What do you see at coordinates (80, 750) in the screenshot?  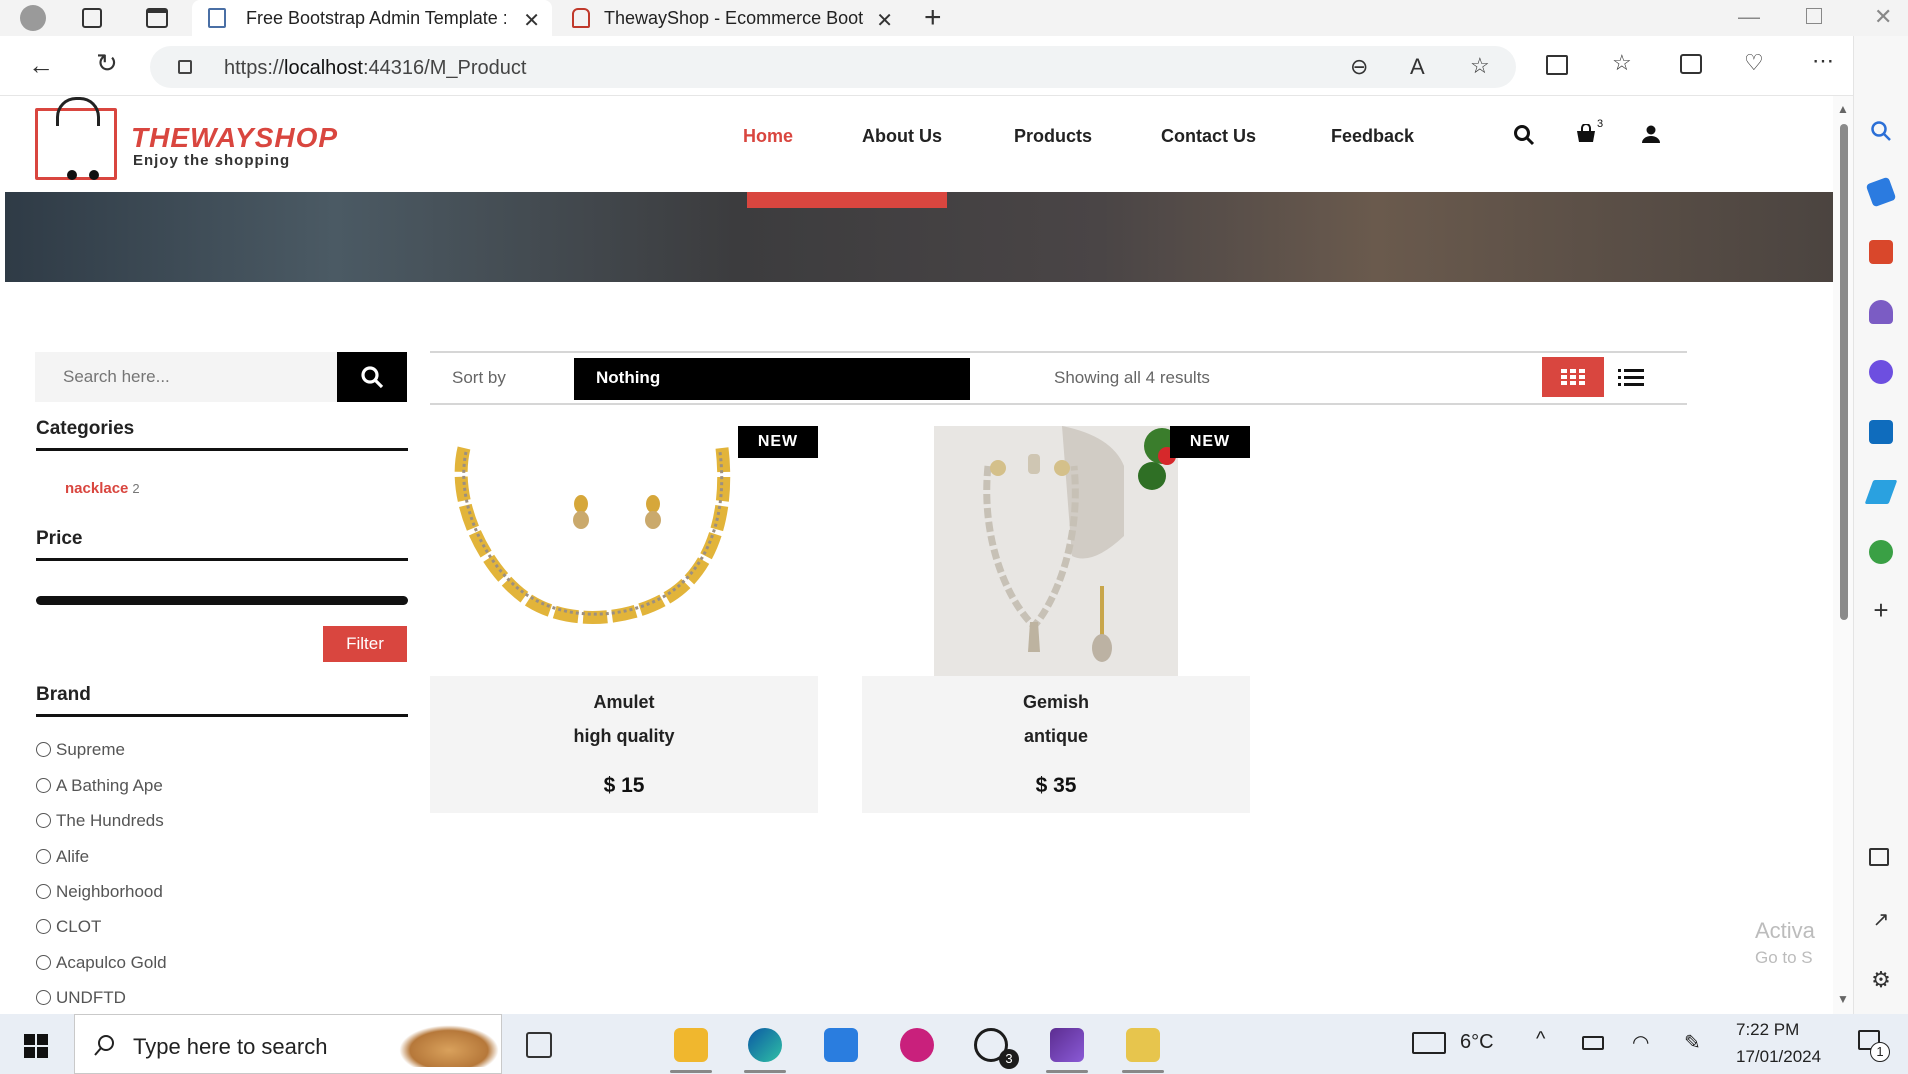 I see `brand-option: Supreme` at bounding box center [80, 750].